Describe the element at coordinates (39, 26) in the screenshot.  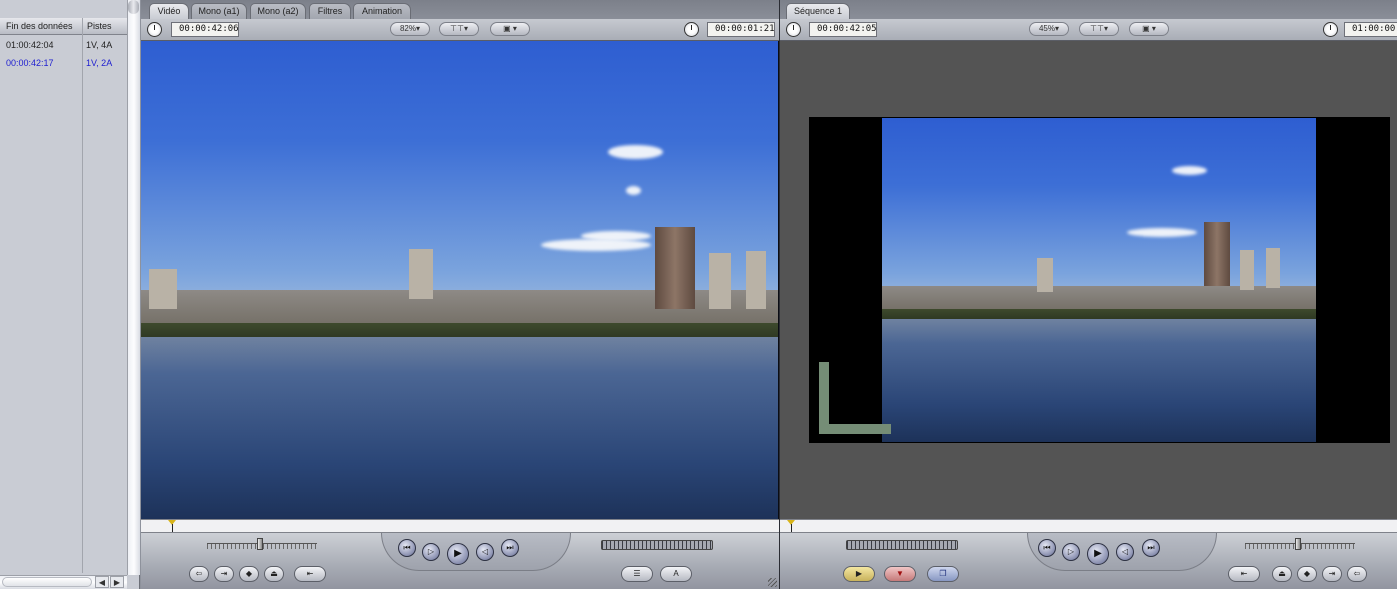
I see `column-header-end: Fin des données` at that location.